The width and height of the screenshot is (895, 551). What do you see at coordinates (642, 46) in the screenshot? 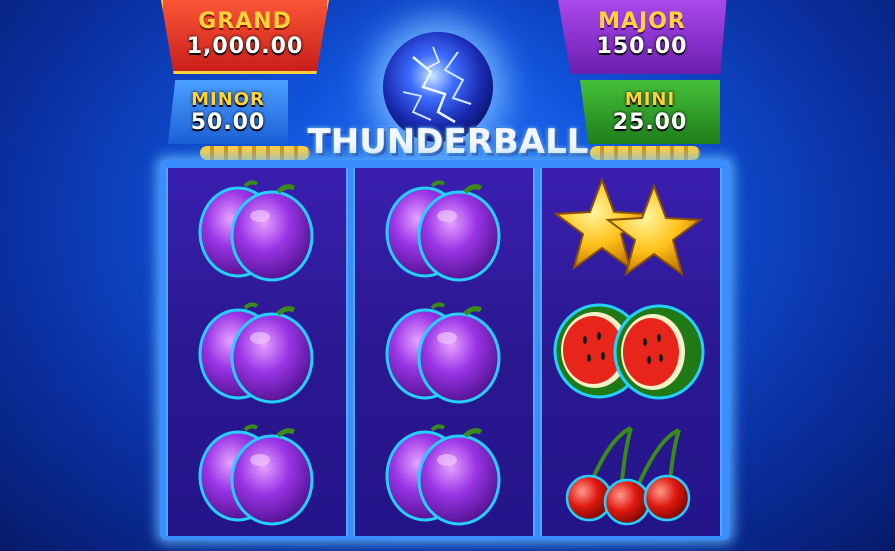
I see `major-jackpot-value: 150.00` at bounding box center [642, 46].